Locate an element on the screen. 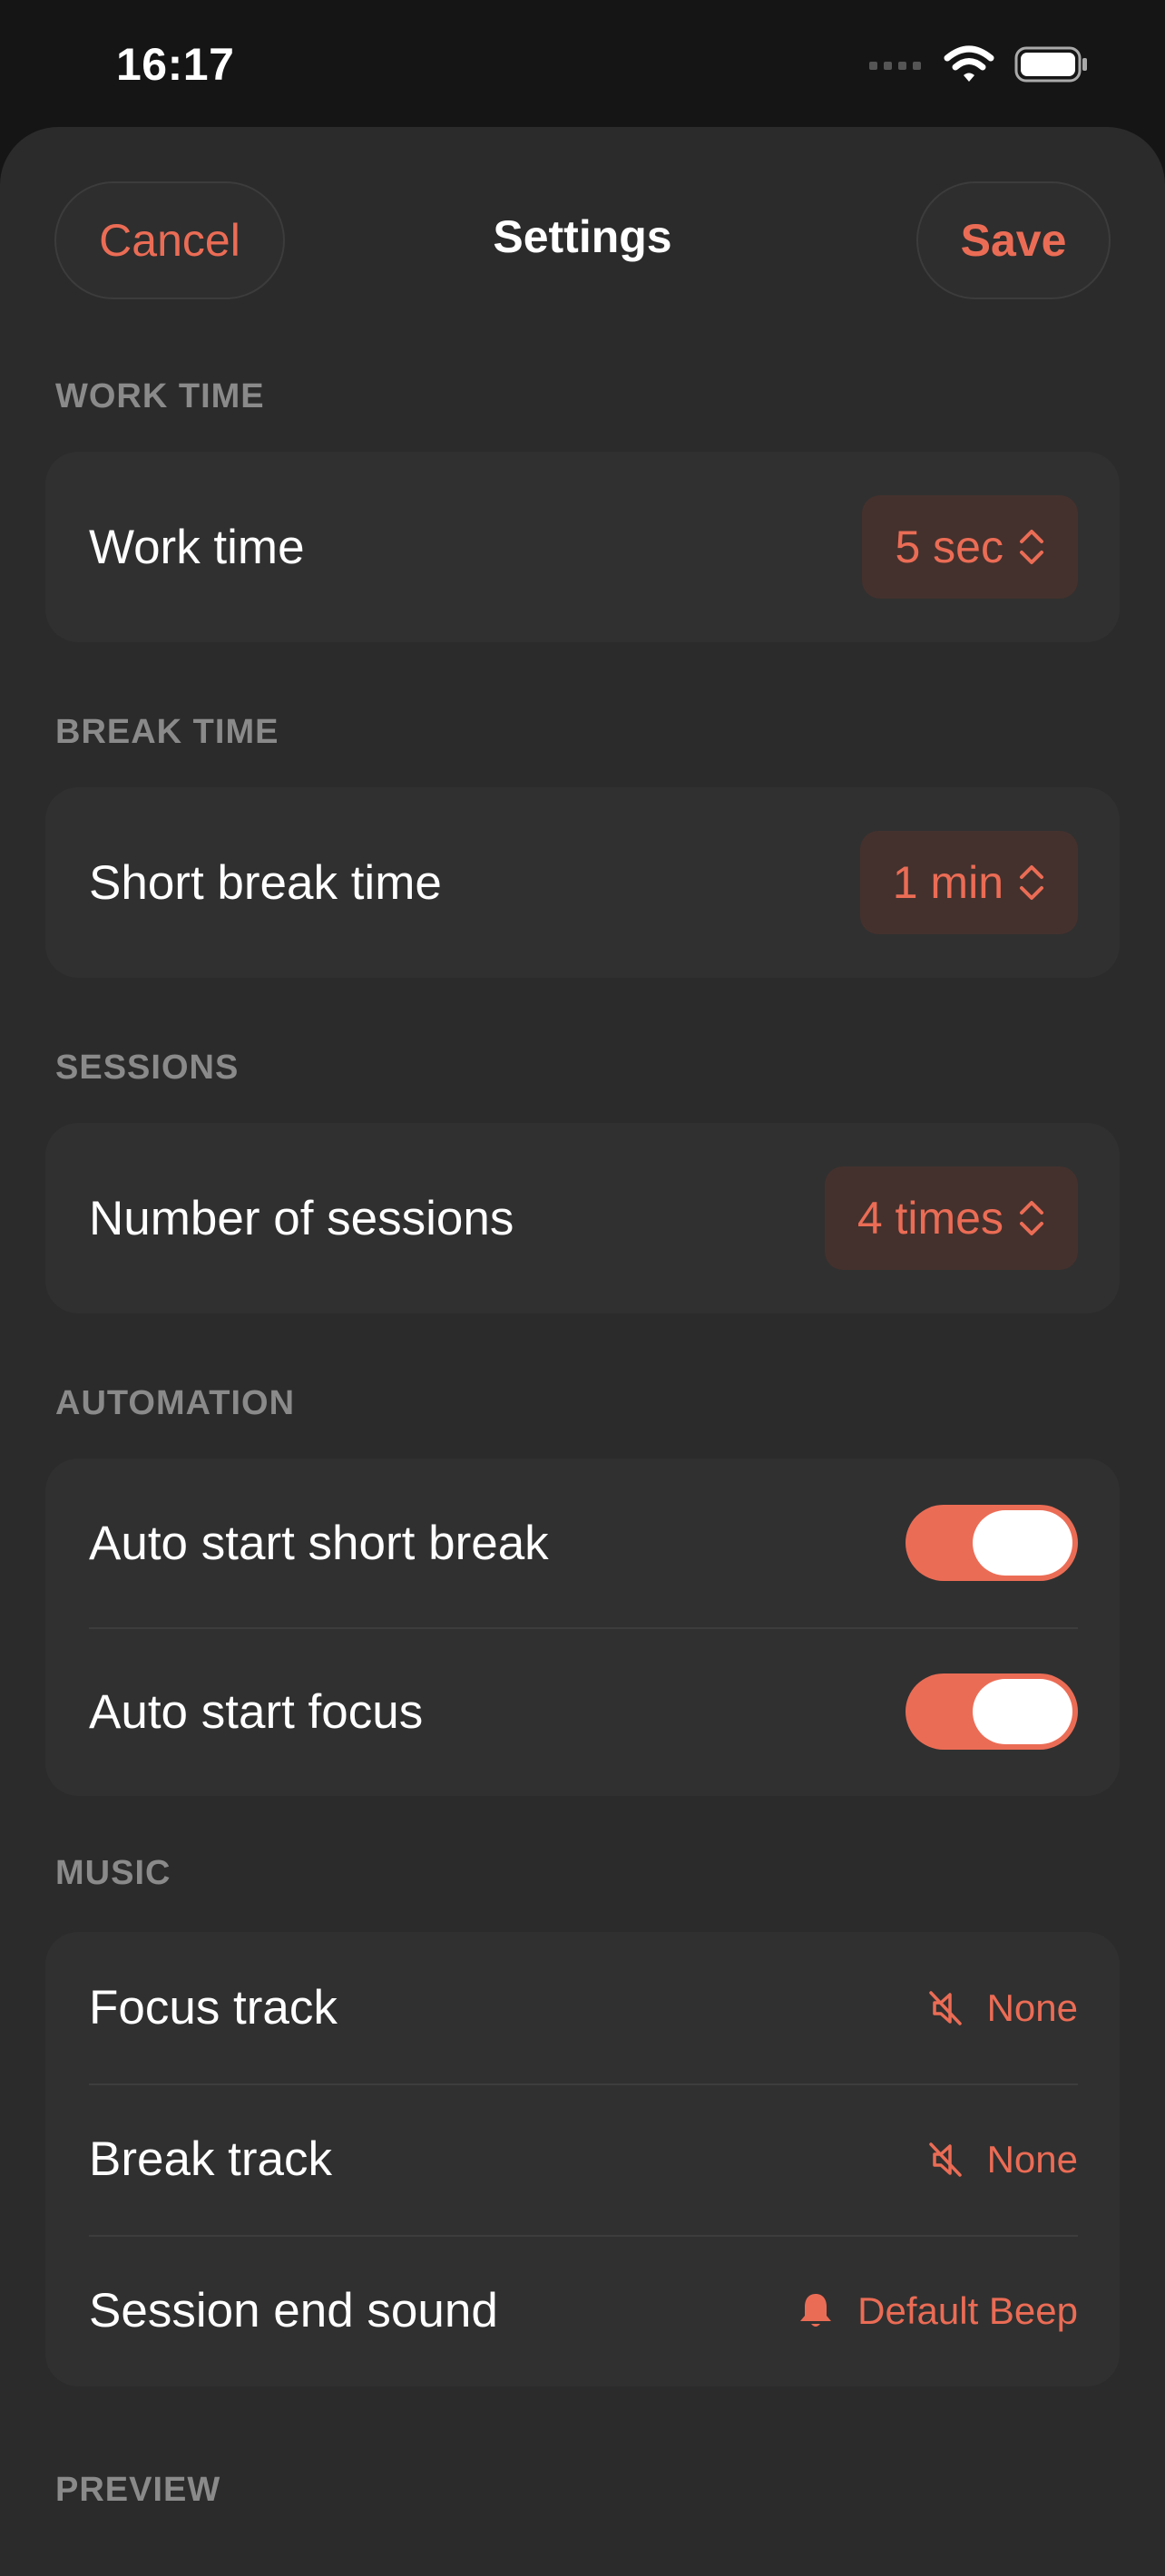 This screenshot has width=1165, height=2576. break-time-picker: 1 min is located at coordinates (968, 882).